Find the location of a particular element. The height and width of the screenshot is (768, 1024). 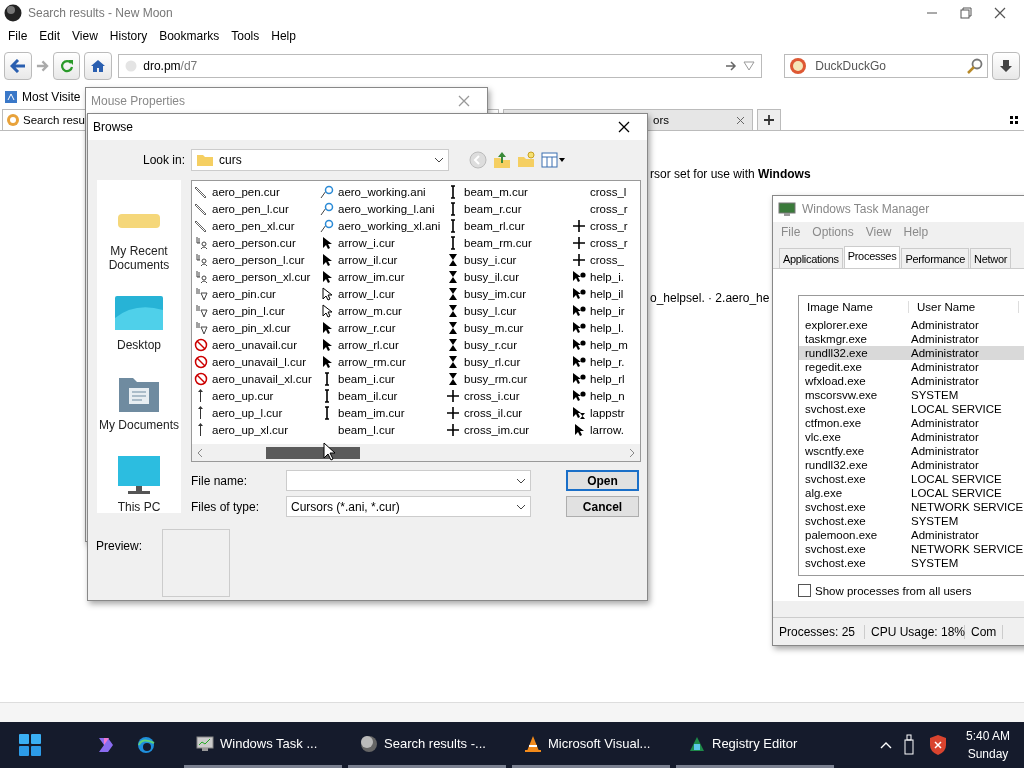

look-in-dropdown: curs is located at coordinates (320, 160).